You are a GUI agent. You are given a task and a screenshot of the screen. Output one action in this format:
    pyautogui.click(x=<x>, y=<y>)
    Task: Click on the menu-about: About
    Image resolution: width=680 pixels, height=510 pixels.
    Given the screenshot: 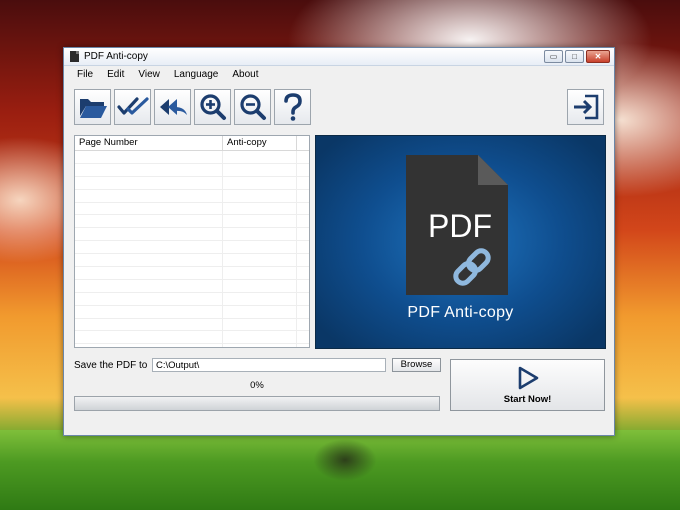 What is the action you would take?
    pyautogui.click(x=245, y=74)
    